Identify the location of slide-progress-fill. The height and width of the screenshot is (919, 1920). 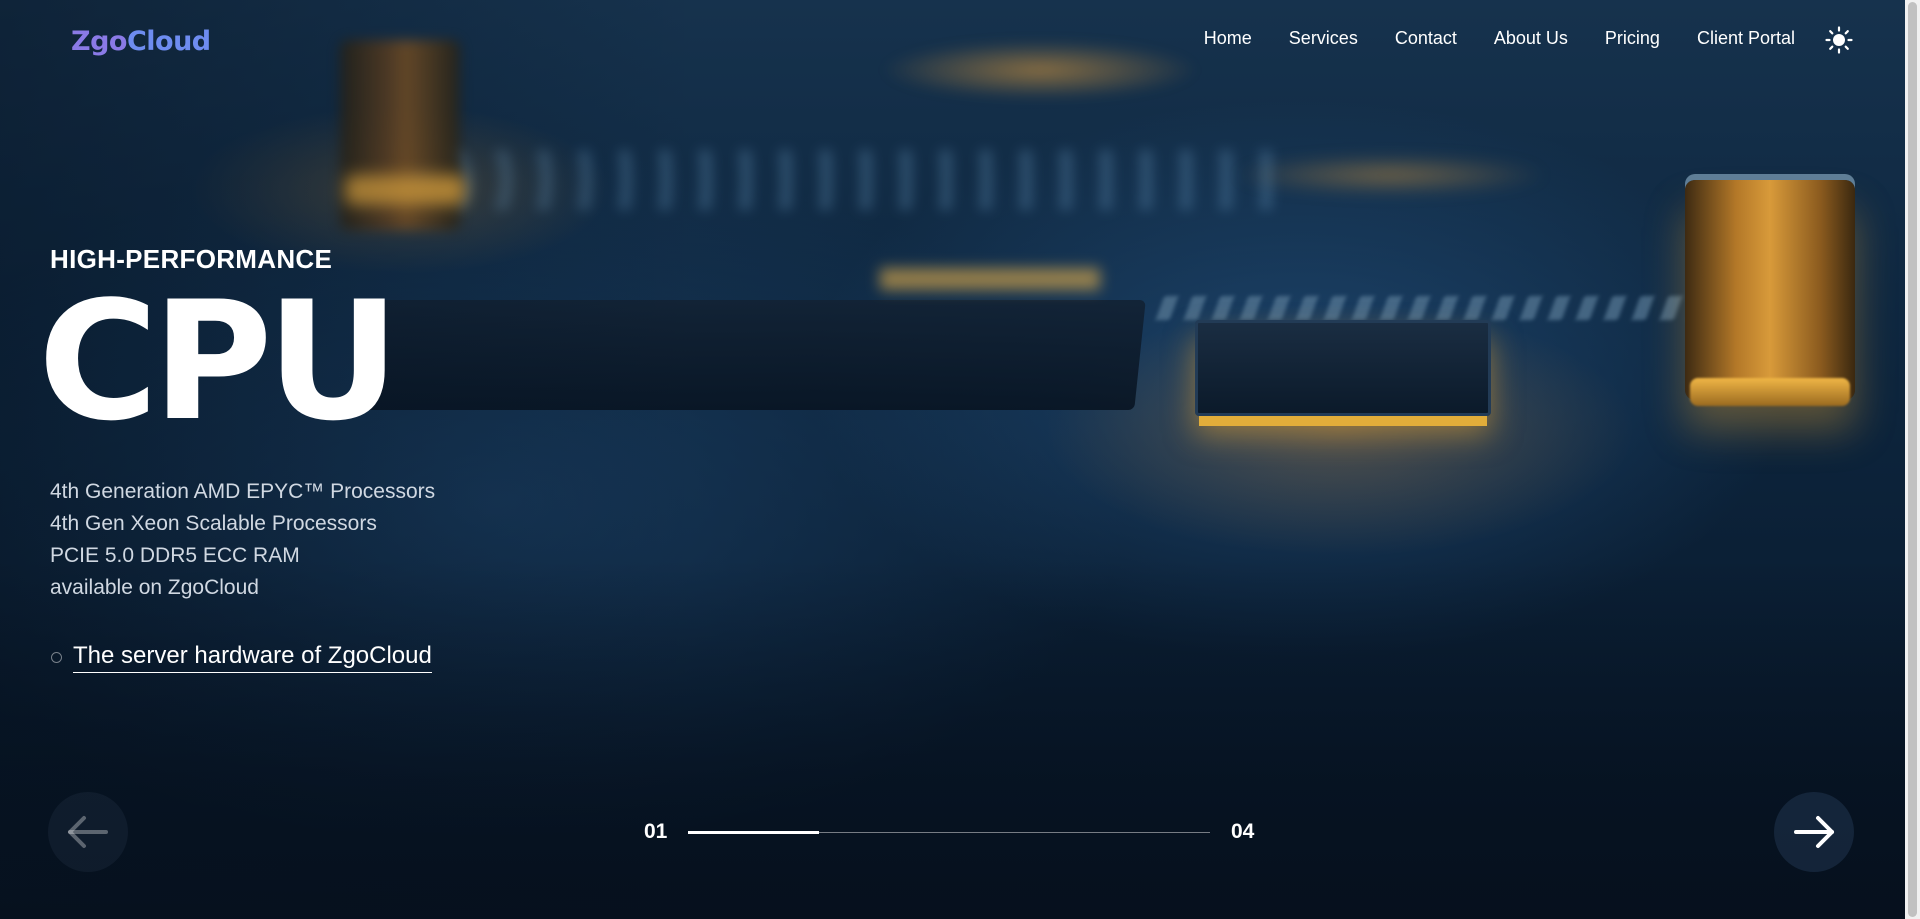
(753, 832).